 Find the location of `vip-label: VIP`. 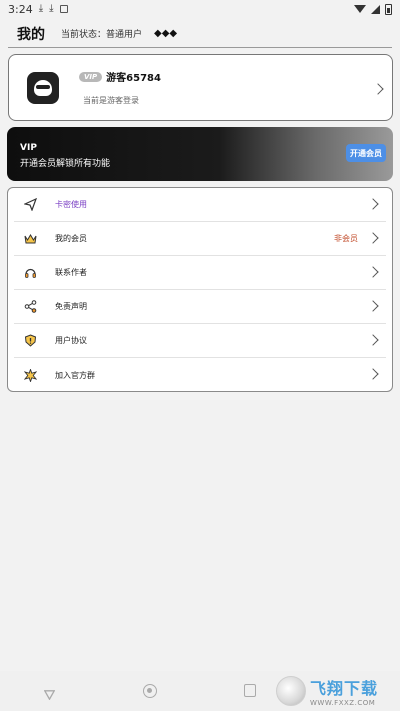

vip-label: VIP is located at coordinates (28, 148).